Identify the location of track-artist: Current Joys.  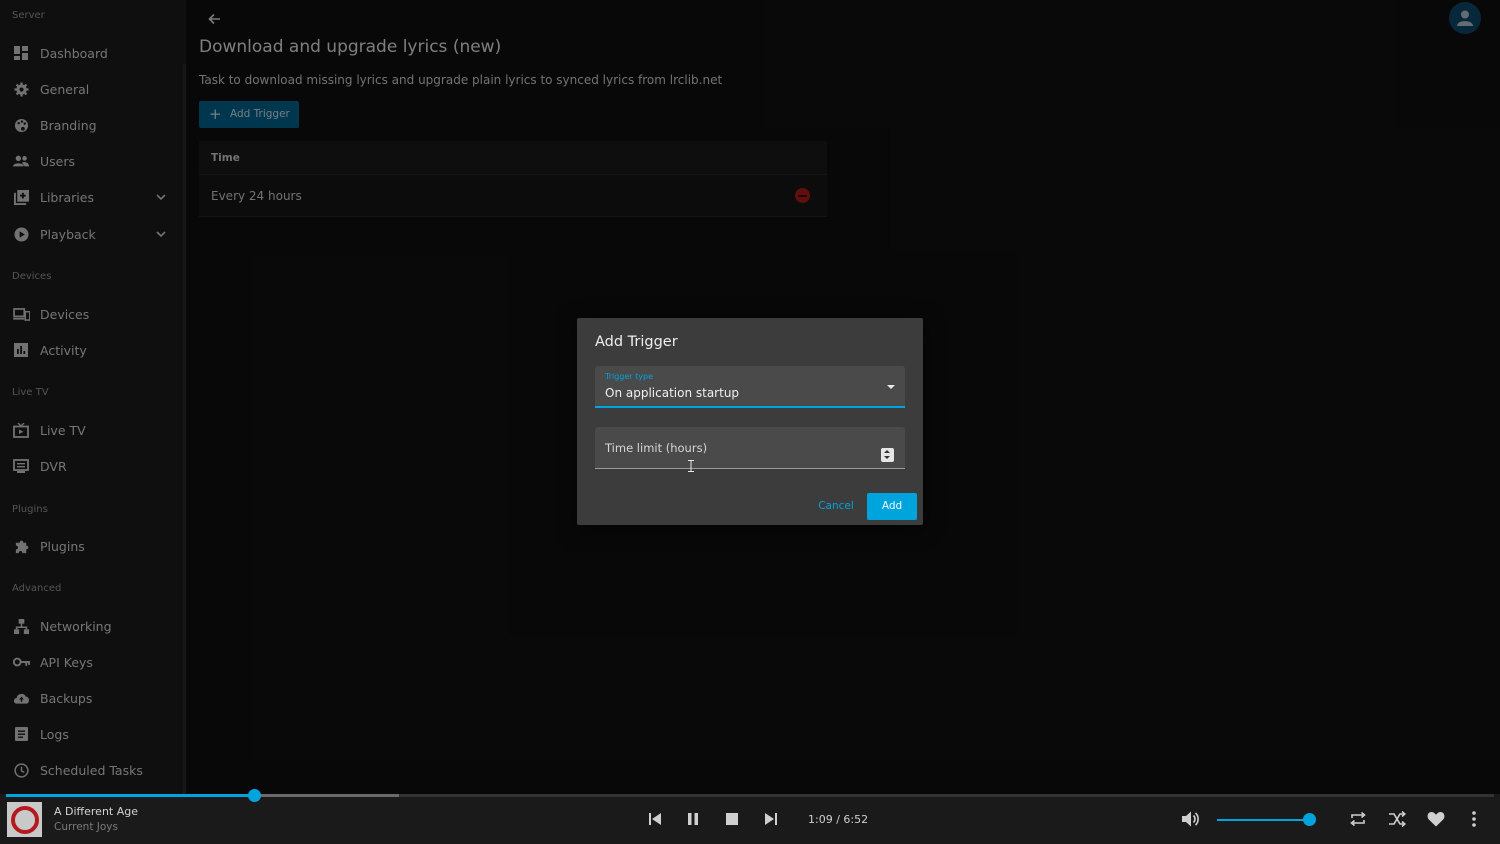
(86, 827).